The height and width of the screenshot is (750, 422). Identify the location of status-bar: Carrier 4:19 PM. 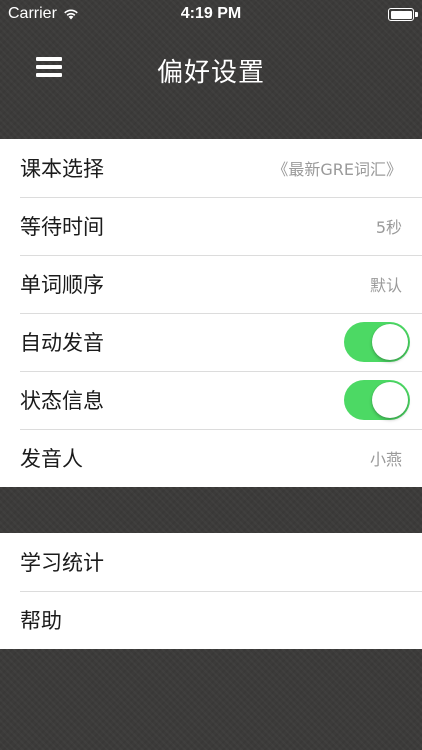
(211, 15).